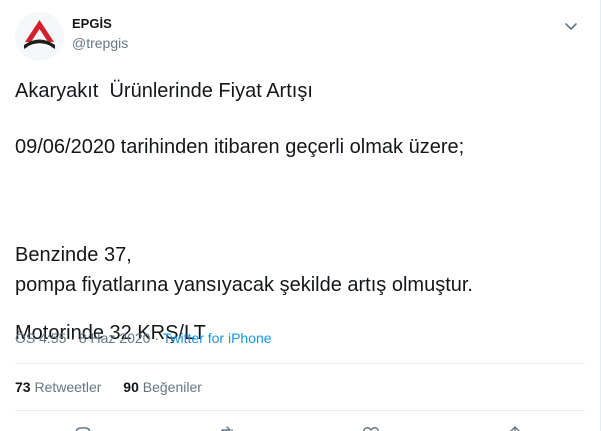 This screenshot has width=601, height=431. Describe the element at coordinates (164, 91) in the screenshot. I see `tweet-line: Akaryakıt Ürünlerinde Fiyat Artışı` at that location.